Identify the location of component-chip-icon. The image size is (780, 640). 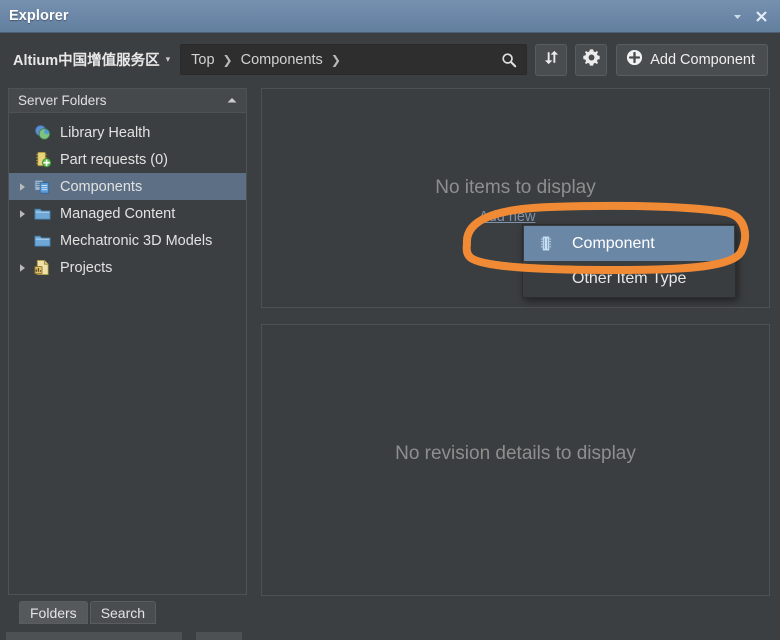
(546, 244).